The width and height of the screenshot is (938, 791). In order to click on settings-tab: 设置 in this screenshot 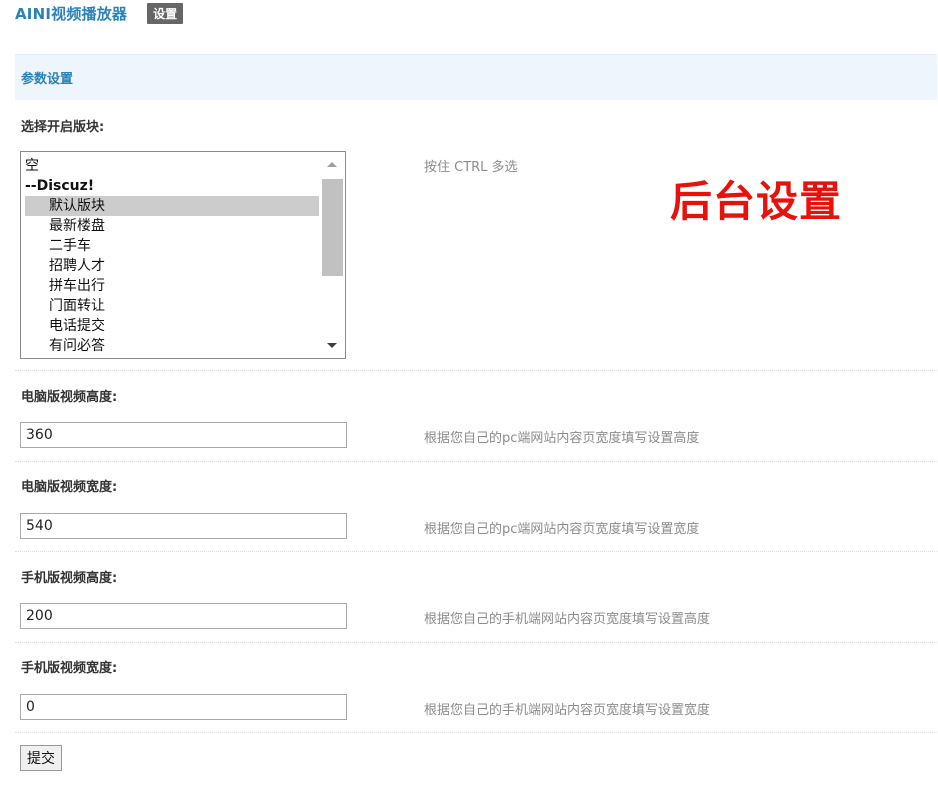, I will do `click(165, 13)`.